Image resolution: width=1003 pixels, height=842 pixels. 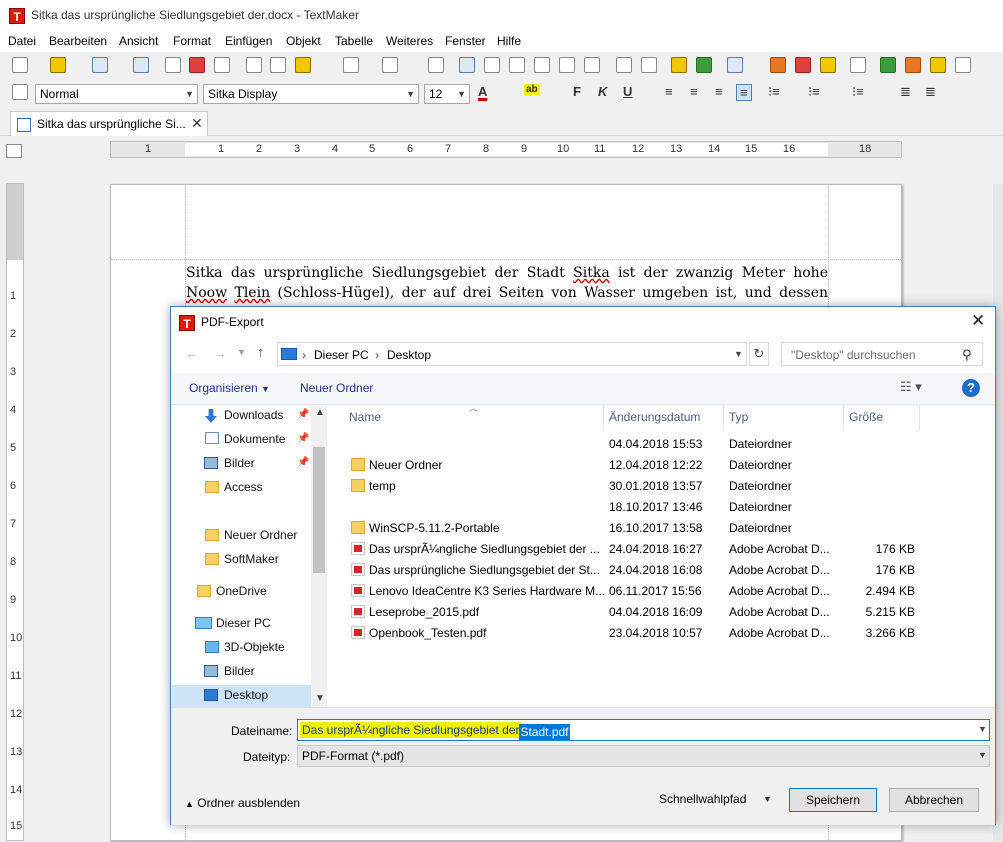 I want to click on frame-icon, so click(x=649, y=65).